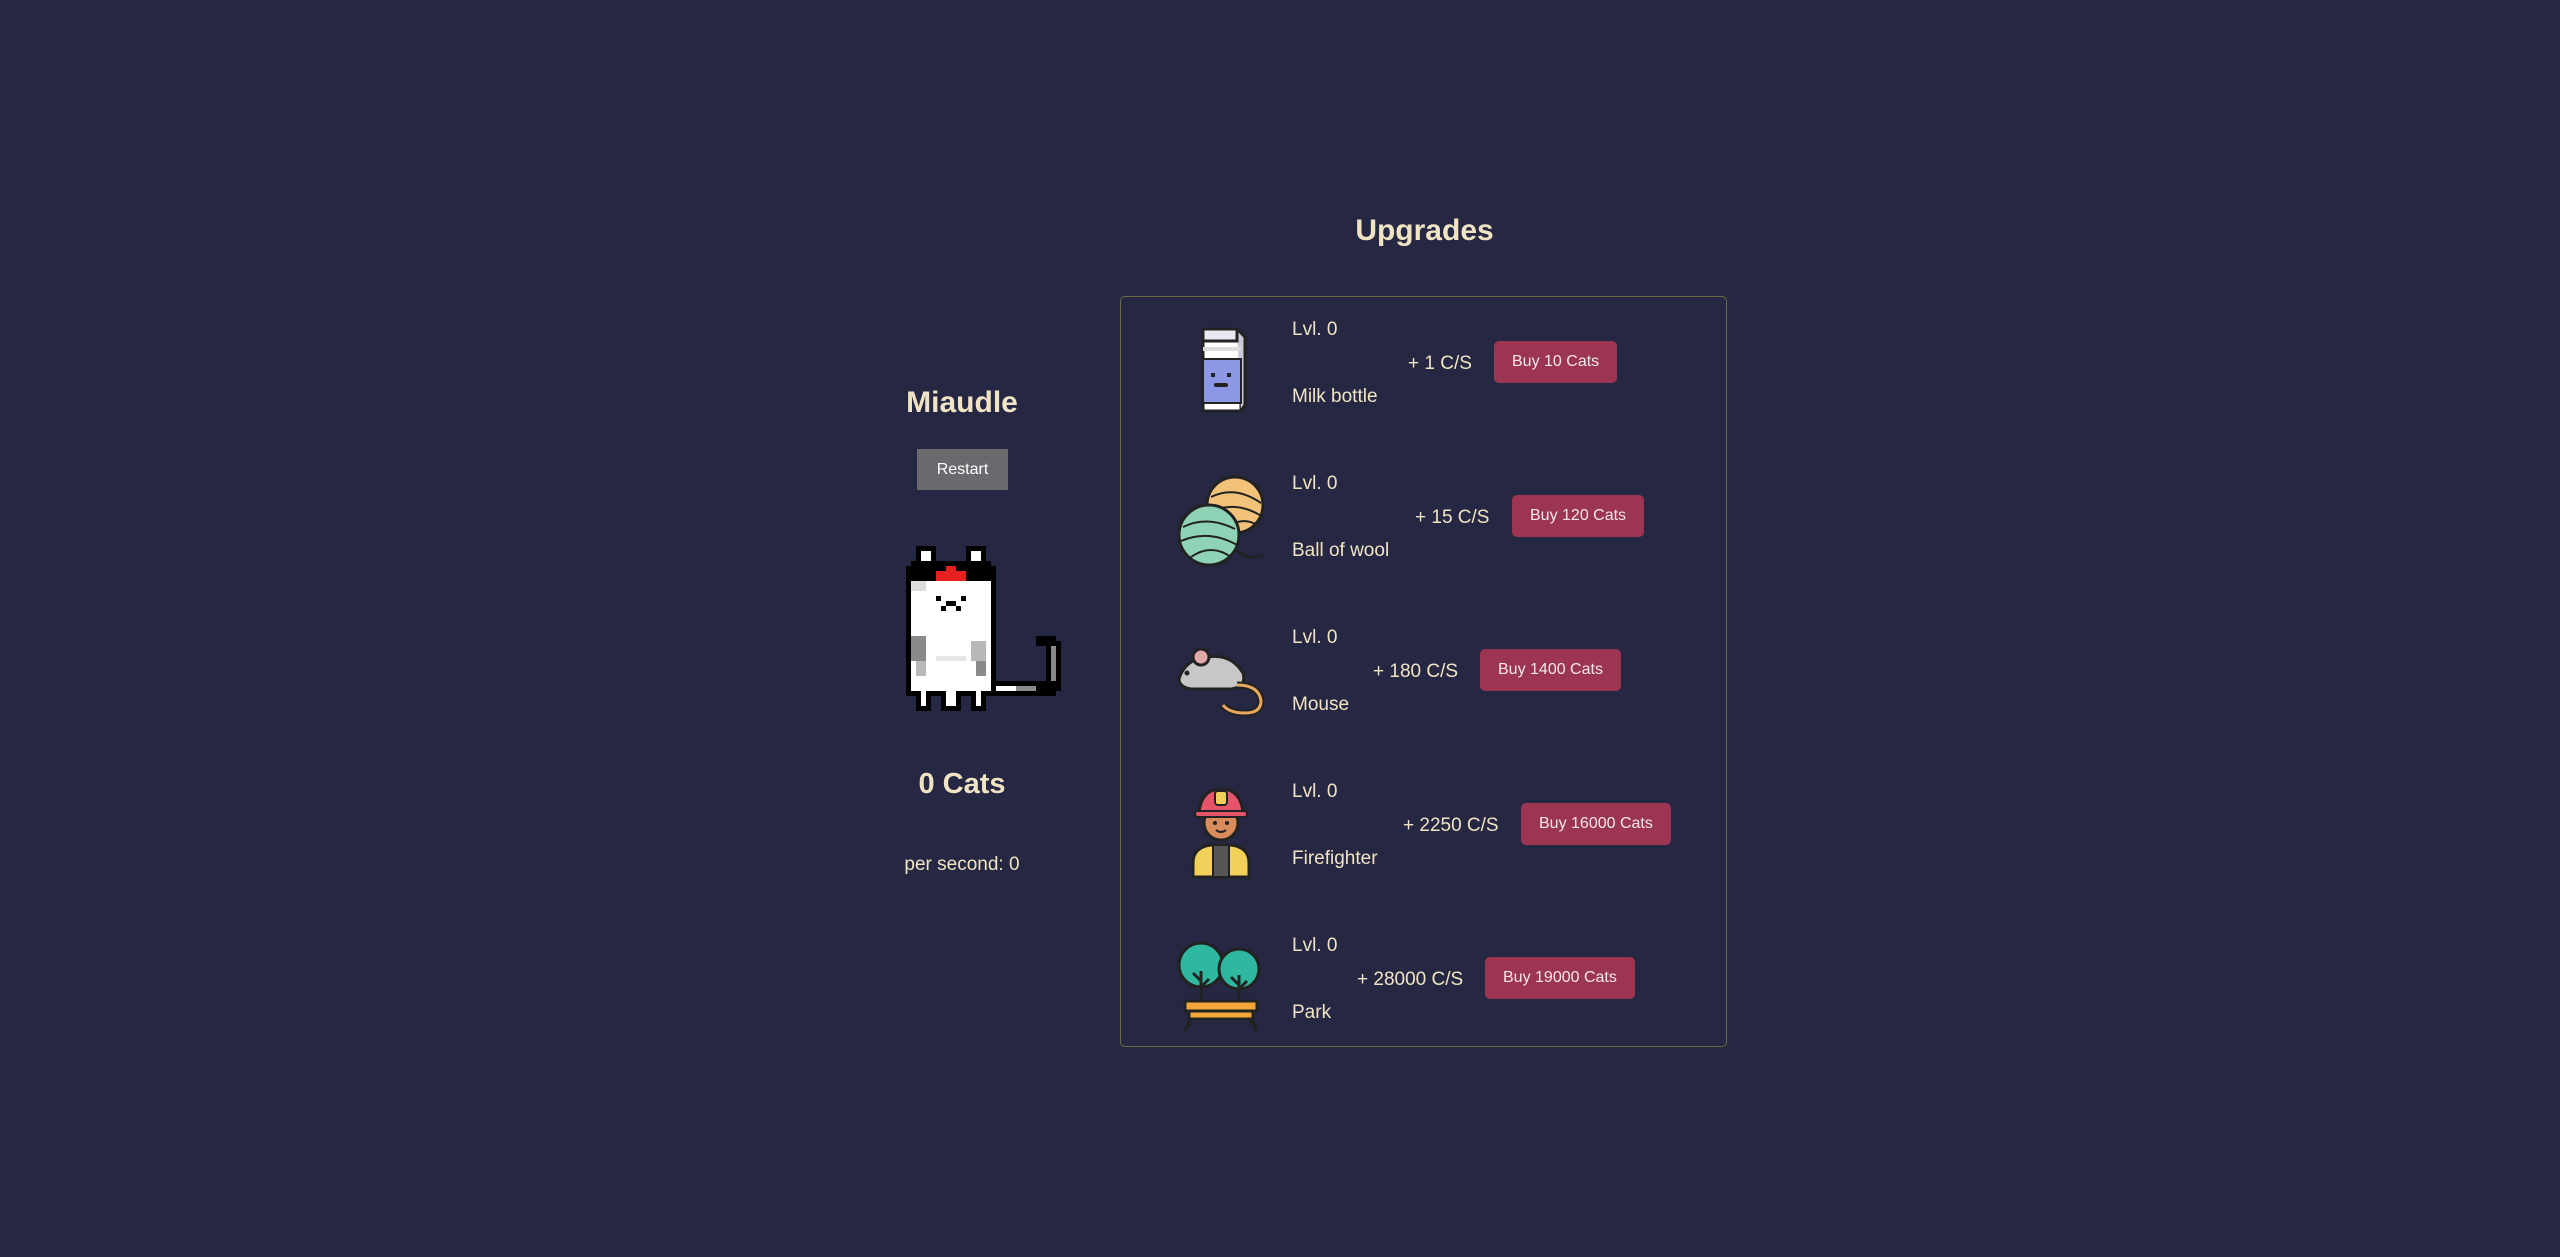  I want to click on park-icon, so click(1221, 983).